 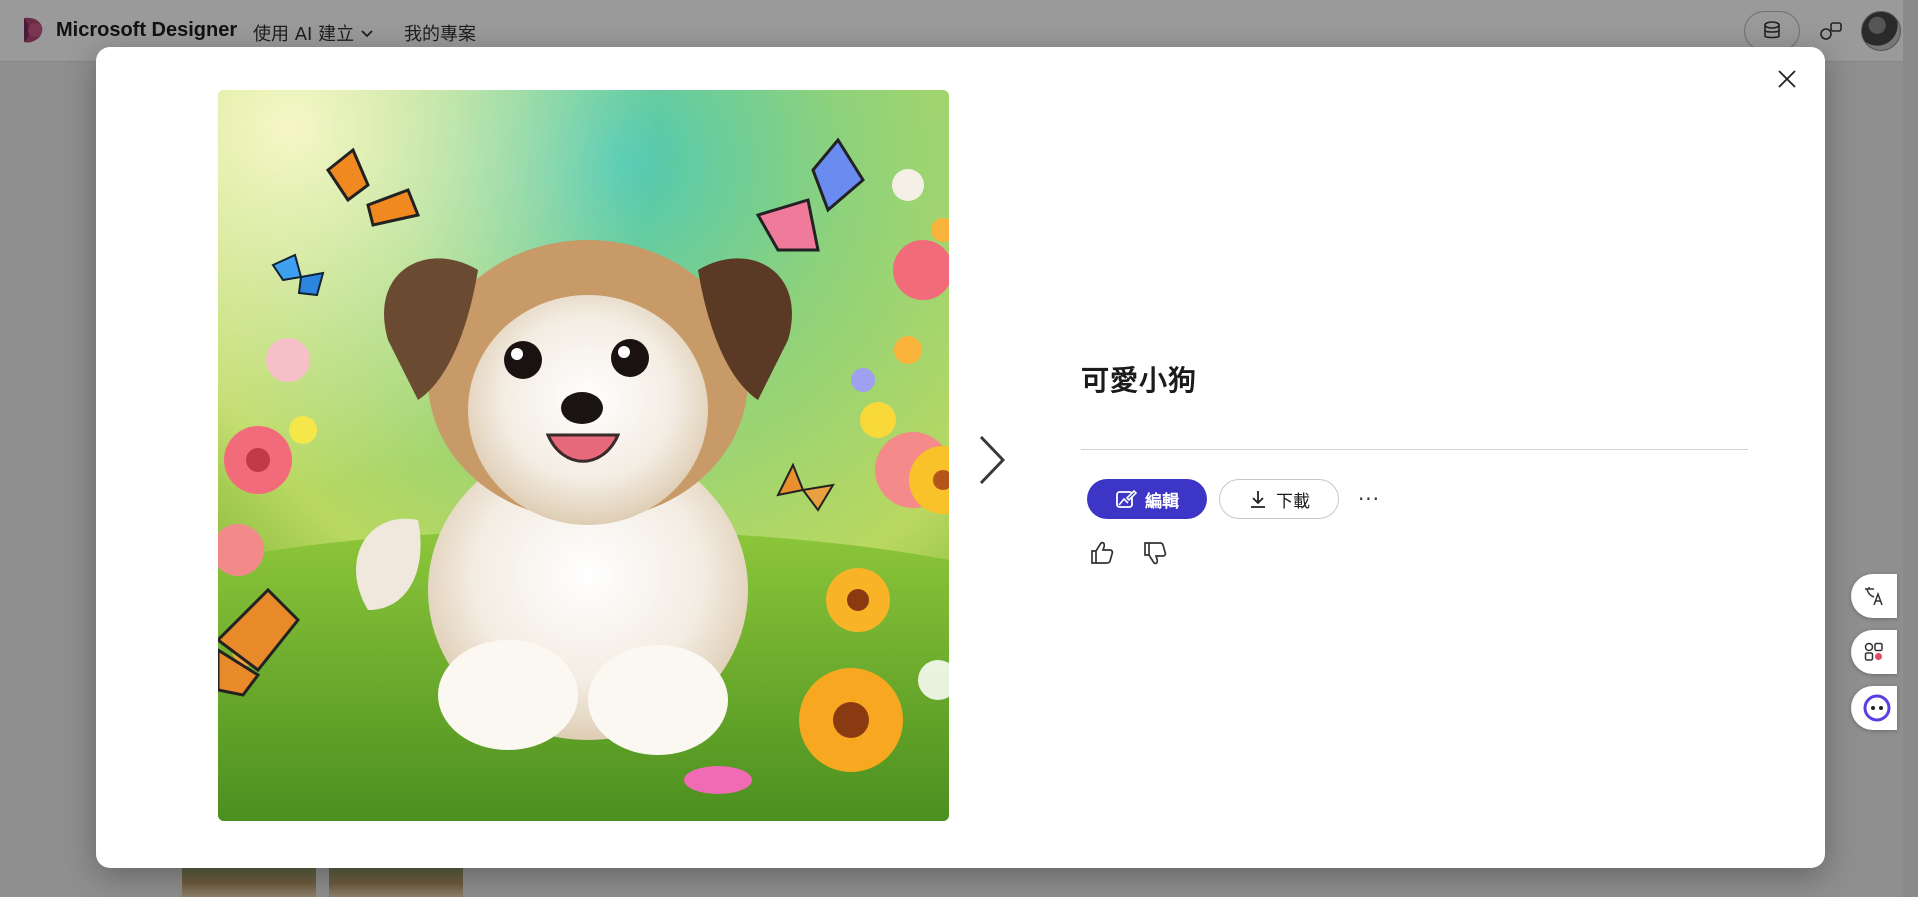 I want to click on credits-button, so click(x=1772, y=31).